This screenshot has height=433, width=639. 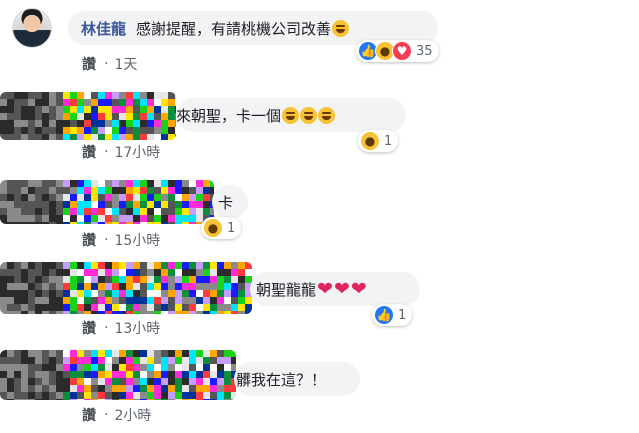 I want to click on love-reaction-icon: ♥, so click(x=402, y=51).